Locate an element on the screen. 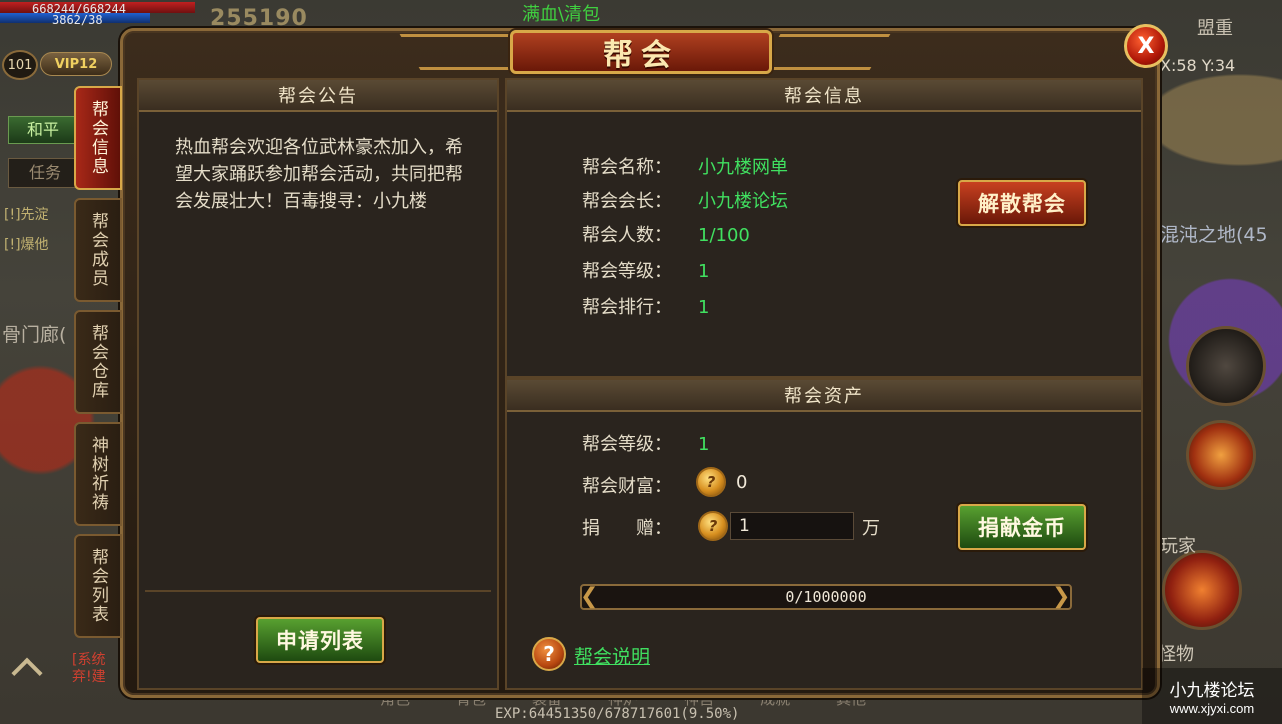  top-notice: 满血\清包 is located at coordinates (561, 14).